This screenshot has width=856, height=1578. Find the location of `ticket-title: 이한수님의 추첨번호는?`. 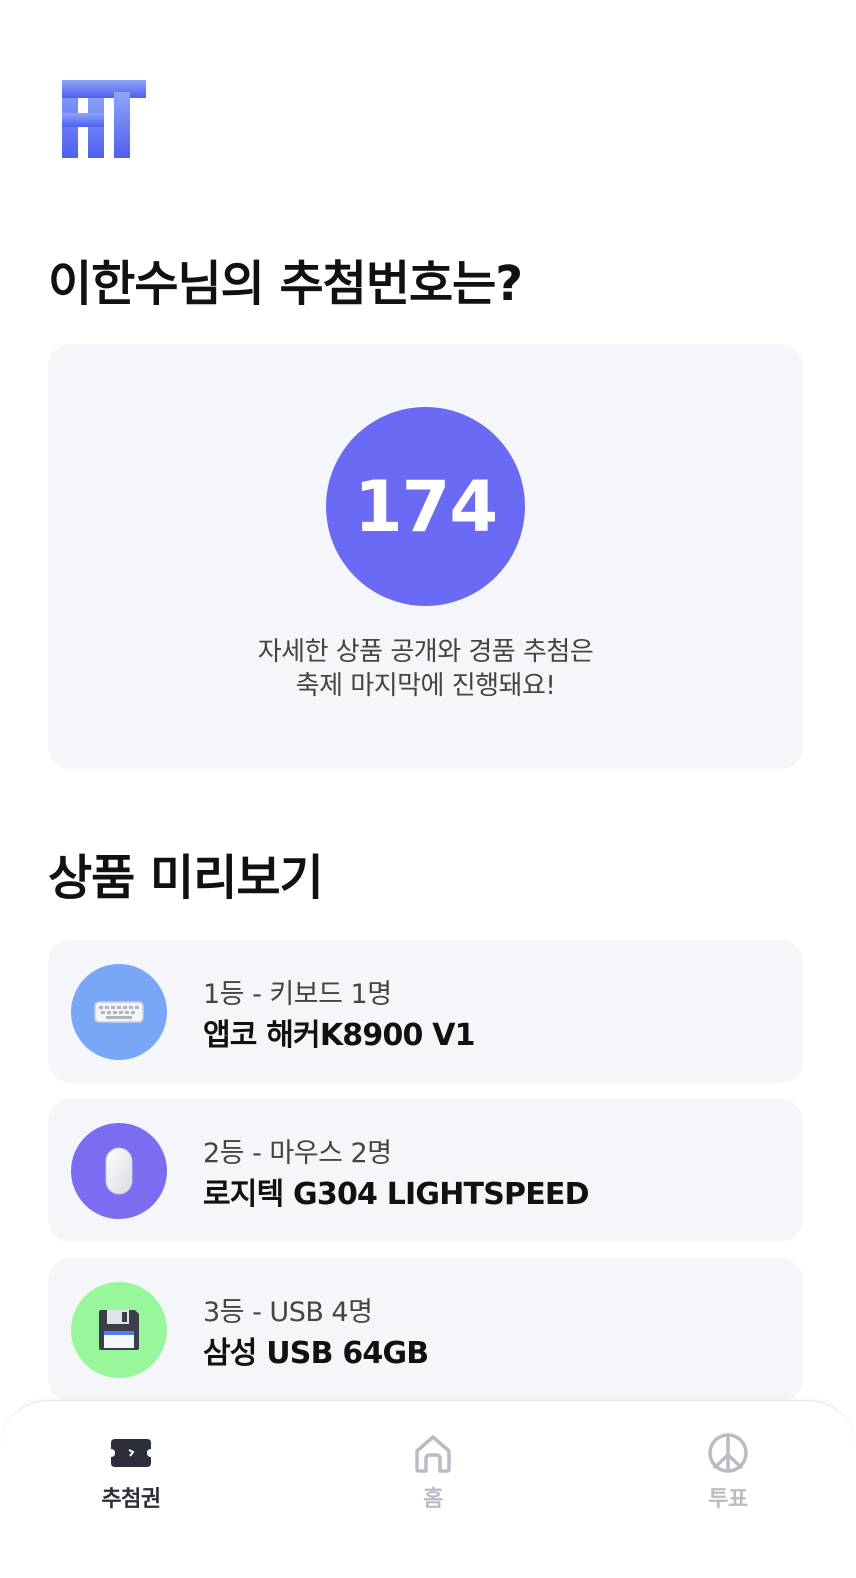

ticket-title: 이한수님의 추첨번호는? is located at coordinates (285, 284).